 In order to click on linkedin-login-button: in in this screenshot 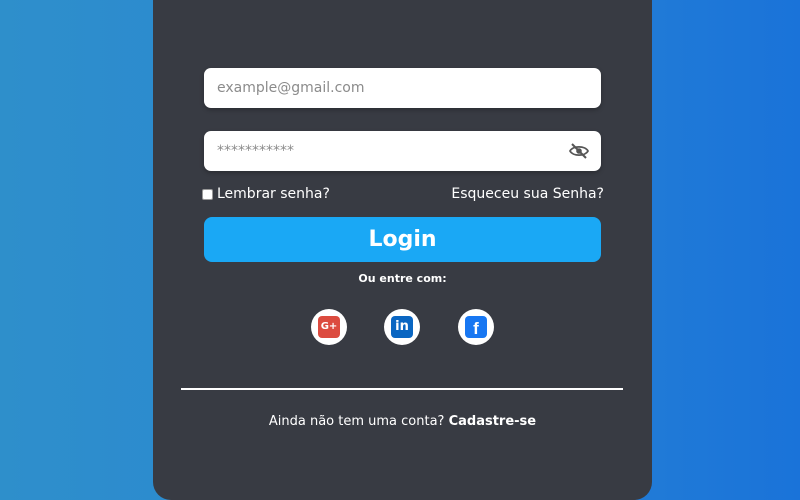, I will do `click(402, 327)`.